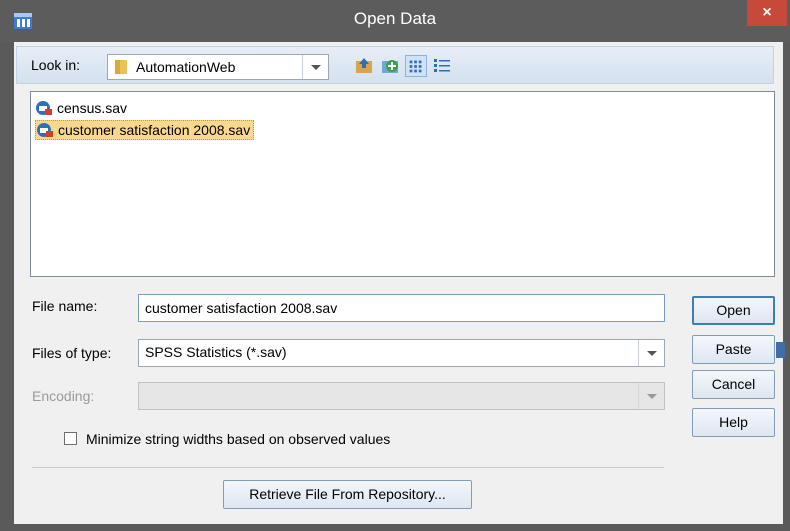 This screenshot has width=790, height=531. I want to click on window-title: Open Data, so click(395, 18).